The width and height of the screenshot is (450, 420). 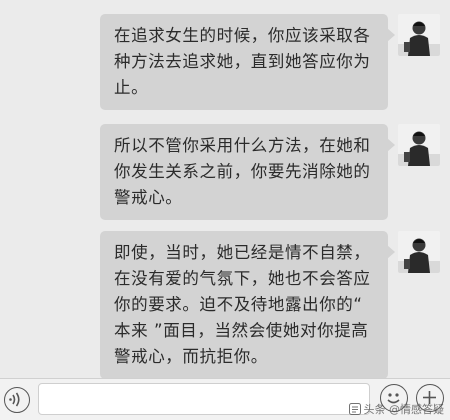 What do you see at coordinates (204, 399) in the screenshot?
I see `message-input` at bounding box center [204, 399].